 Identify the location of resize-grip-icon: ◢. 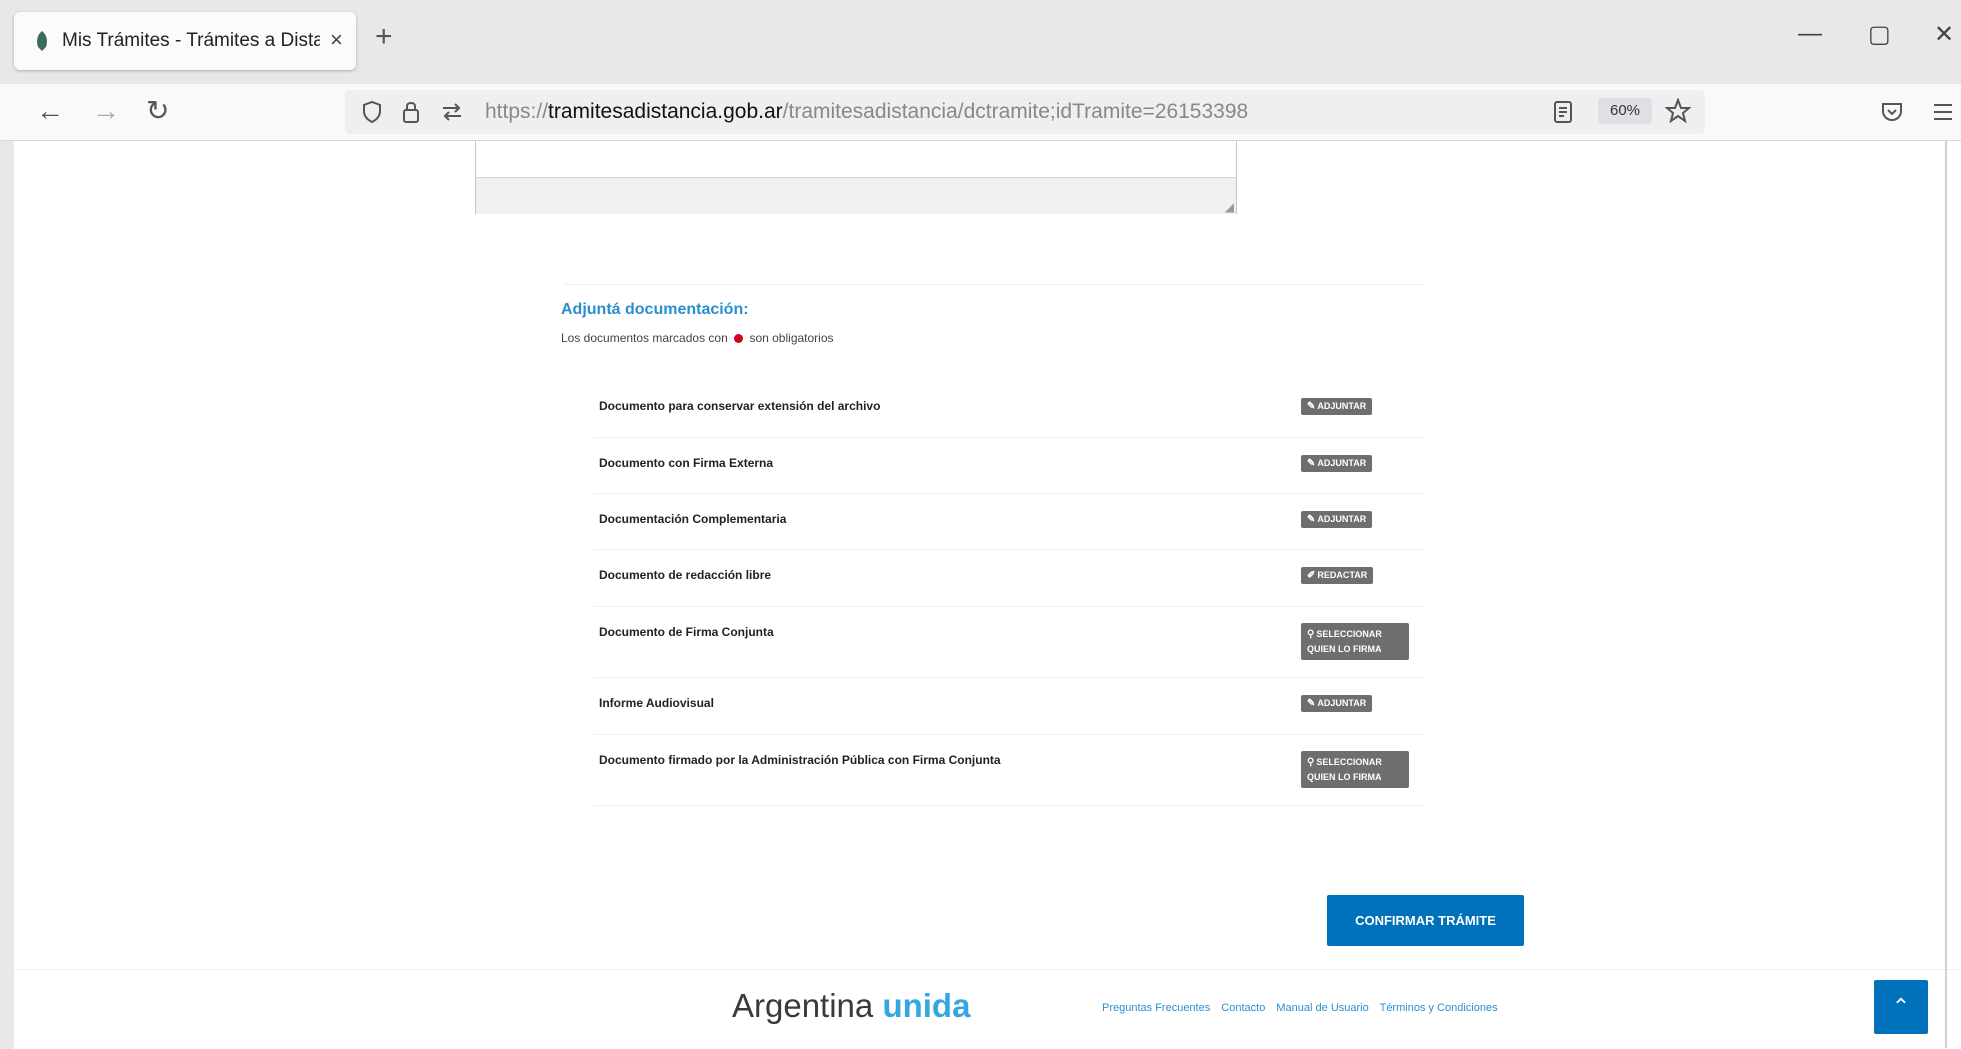
(1229, 207).